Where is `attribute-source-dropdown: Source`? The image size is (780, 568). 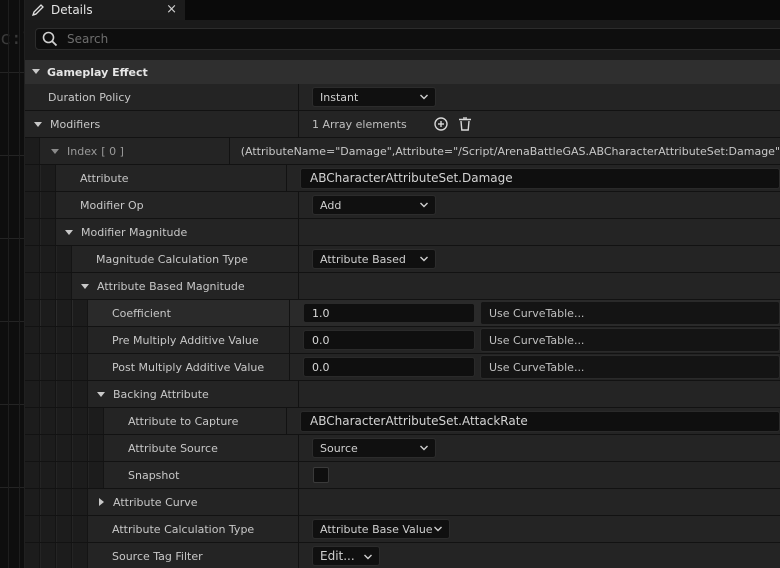 attribute-source-dropdown: Source is located at coordinates (374, 448).